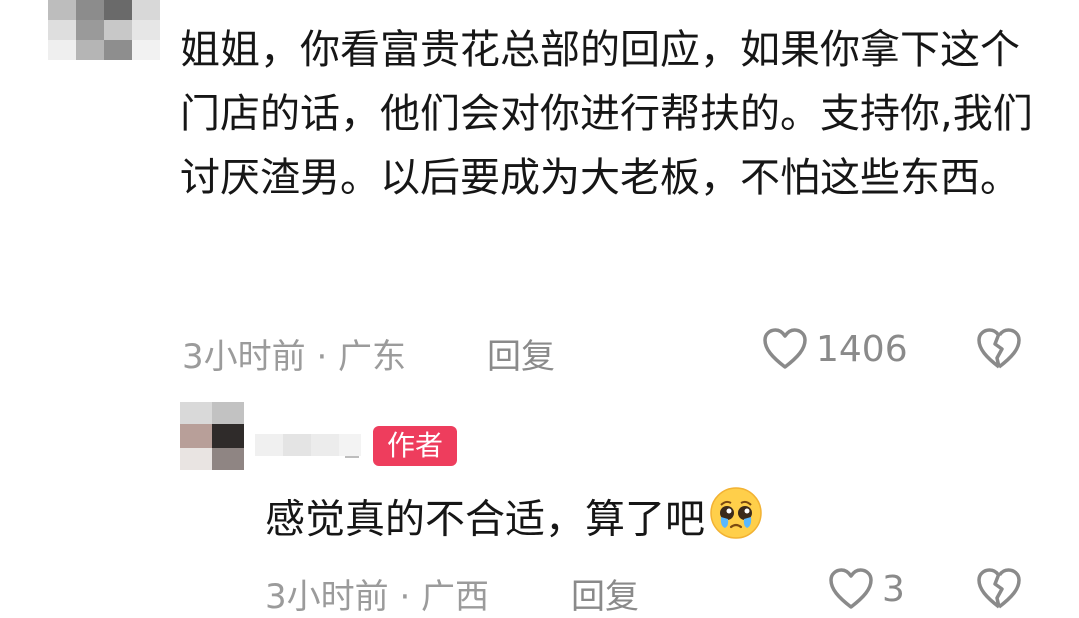 The image size is (1079, 618). Describe the element at coordinates (893, 589) in the screenshot. I see `reply-like-count: 3` at that location.